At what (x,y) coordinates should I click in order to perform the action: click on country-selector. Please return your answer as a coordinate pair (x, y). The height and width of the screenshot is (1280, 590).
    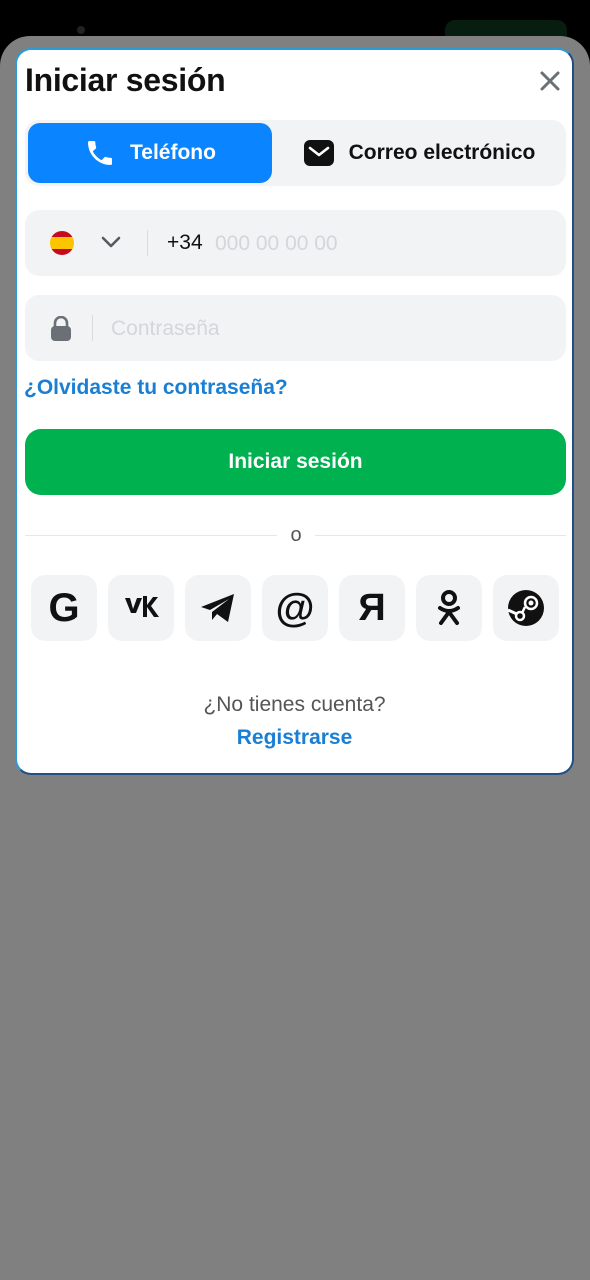
    Looking at the image, I should click on (111, 244).